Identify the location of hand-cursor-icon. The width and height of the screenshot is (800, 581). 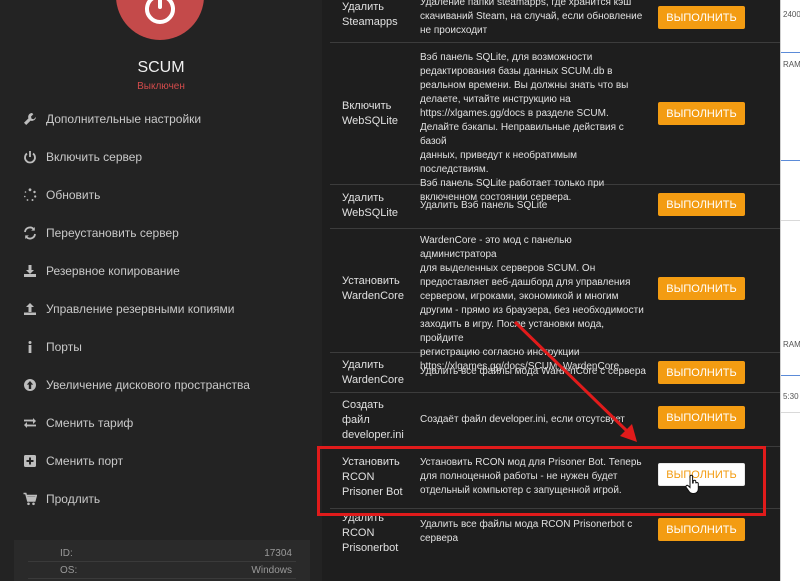
(692, 484).